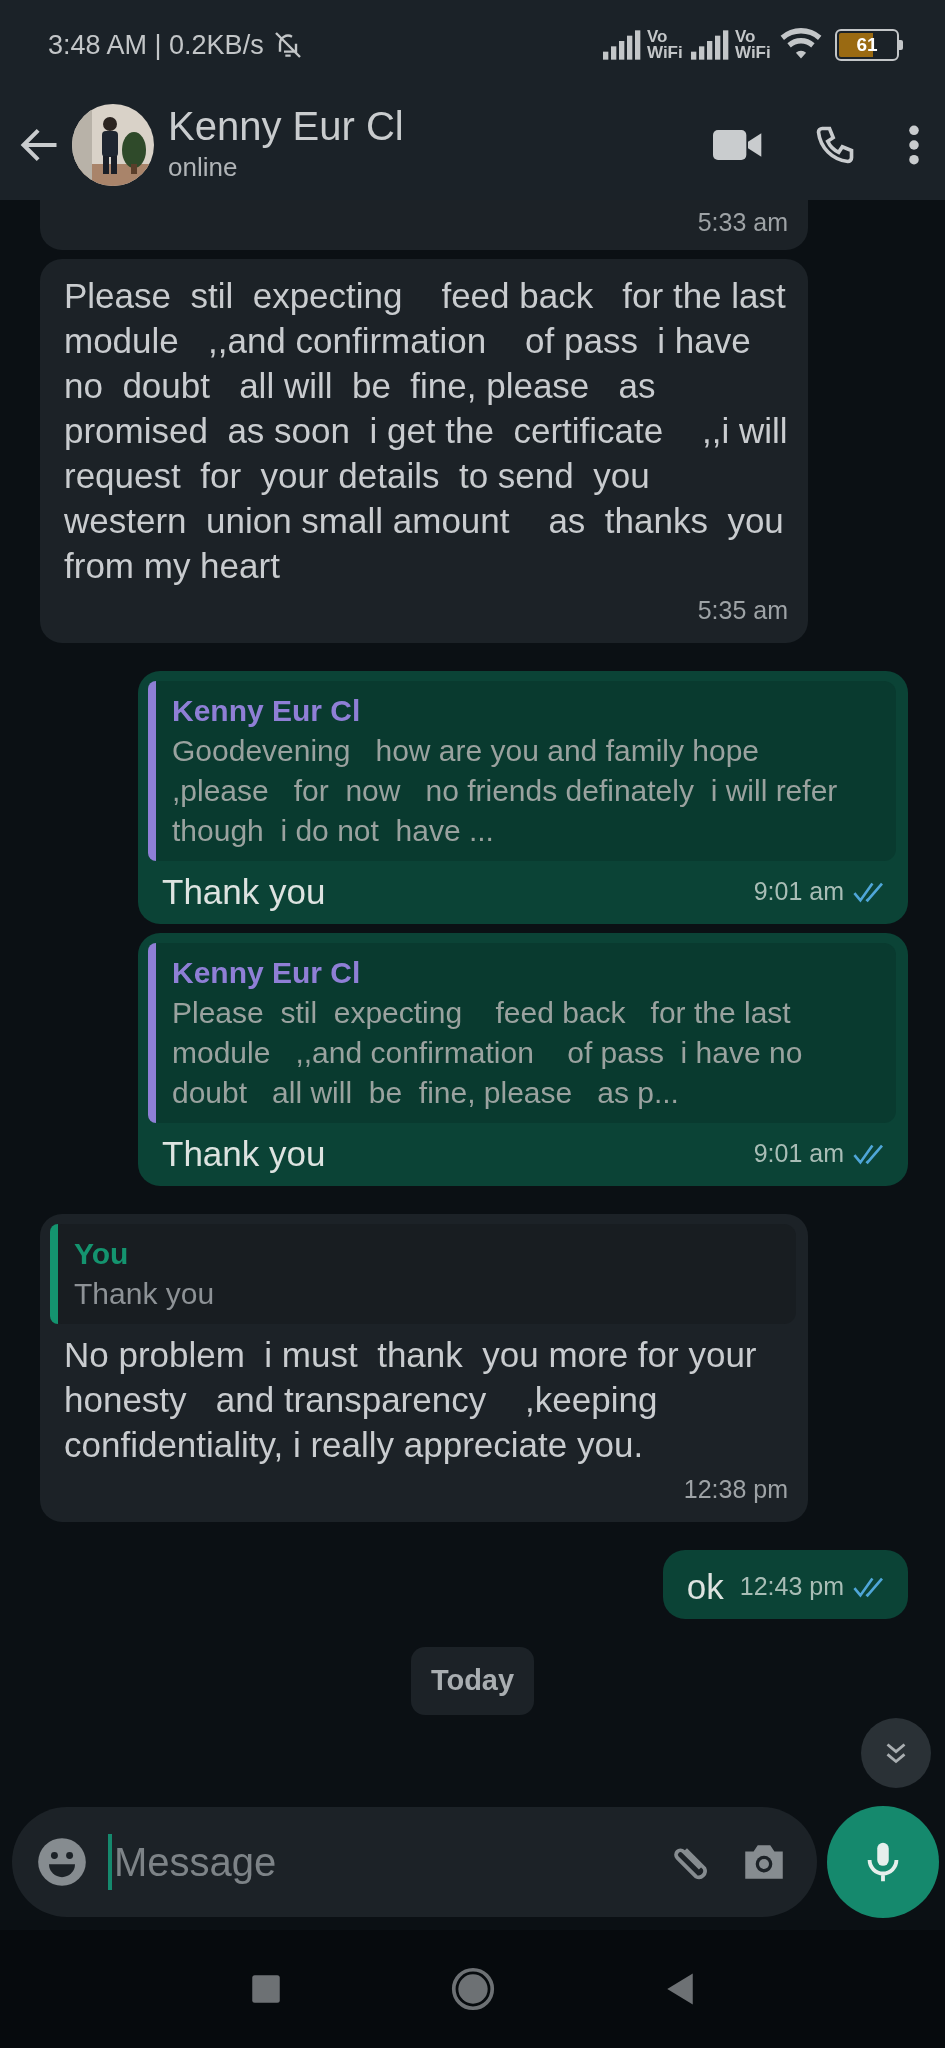 The height and width of the screenshot is (2048, 945). What do you see at coordinates (738, 145) in the screenshot?
I see `video-call-icon` at bounding box center [738, 145].